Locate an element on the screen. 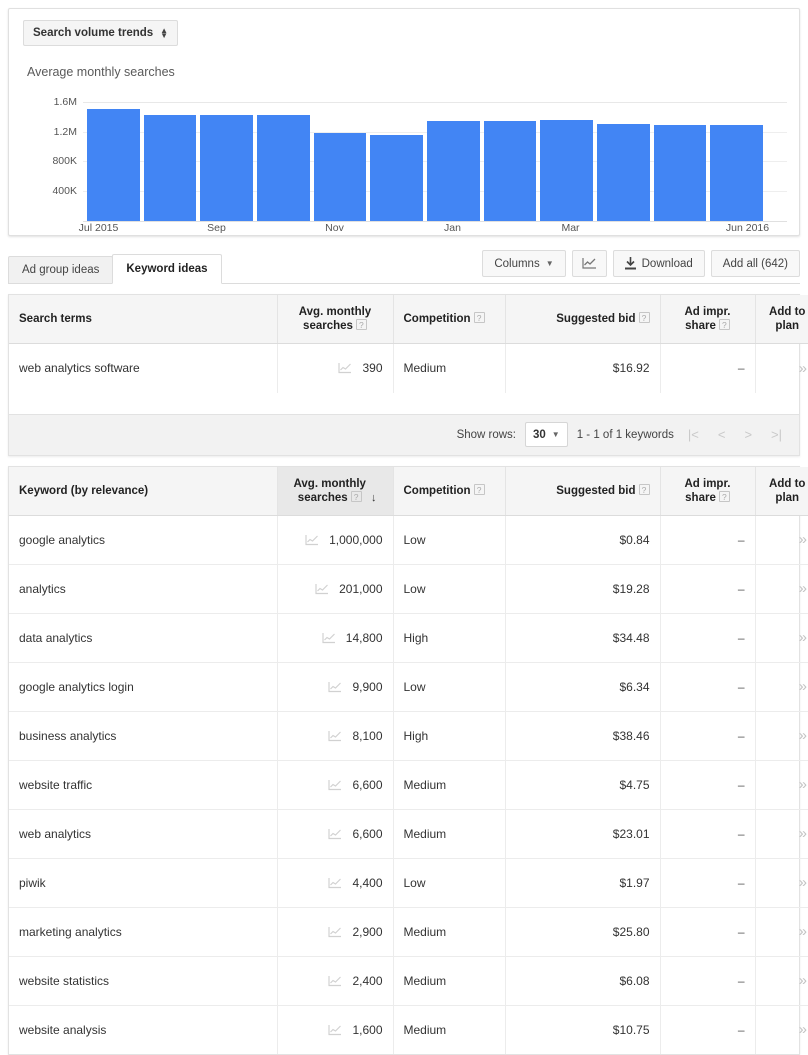 The width and height of the screenshot is (808, 1055). table-row: data analytics14,800High$34.48–» is located at coordinates (408, 637).